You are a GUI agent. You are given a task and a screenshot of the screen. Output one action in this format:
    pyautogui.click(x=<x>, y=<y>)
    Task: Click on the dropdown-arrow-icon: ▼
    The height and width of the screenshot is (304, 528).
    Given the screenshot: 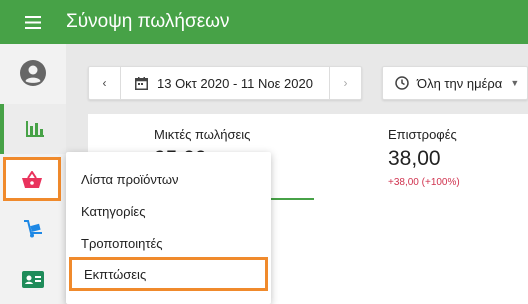 What is the action you would take?
    pyautogui.click(x=515, y=83)
    